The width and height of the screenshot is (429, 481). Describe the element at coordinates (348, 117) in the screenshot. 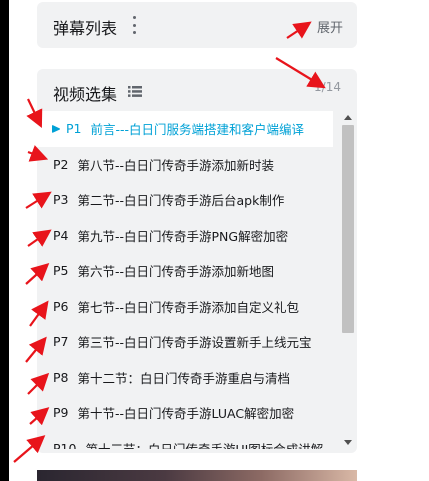

I see `scroll-up-icon` at that location.